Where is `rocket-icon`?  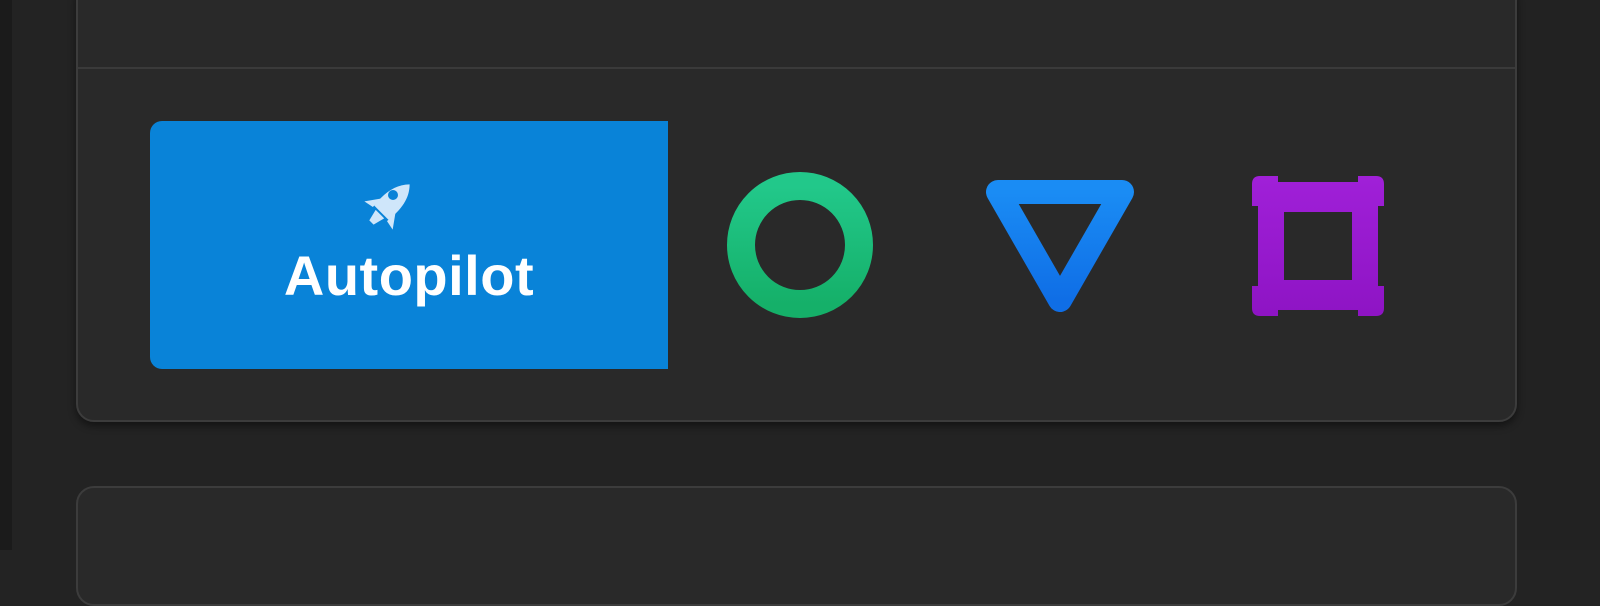
rocket-icon is located at coordinates (387, 207).